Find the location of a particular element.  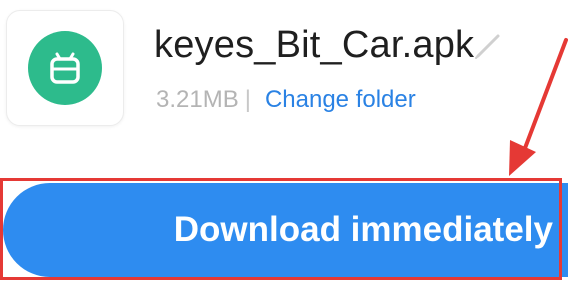

app-icon-tile is located at coordinates (65, 68).